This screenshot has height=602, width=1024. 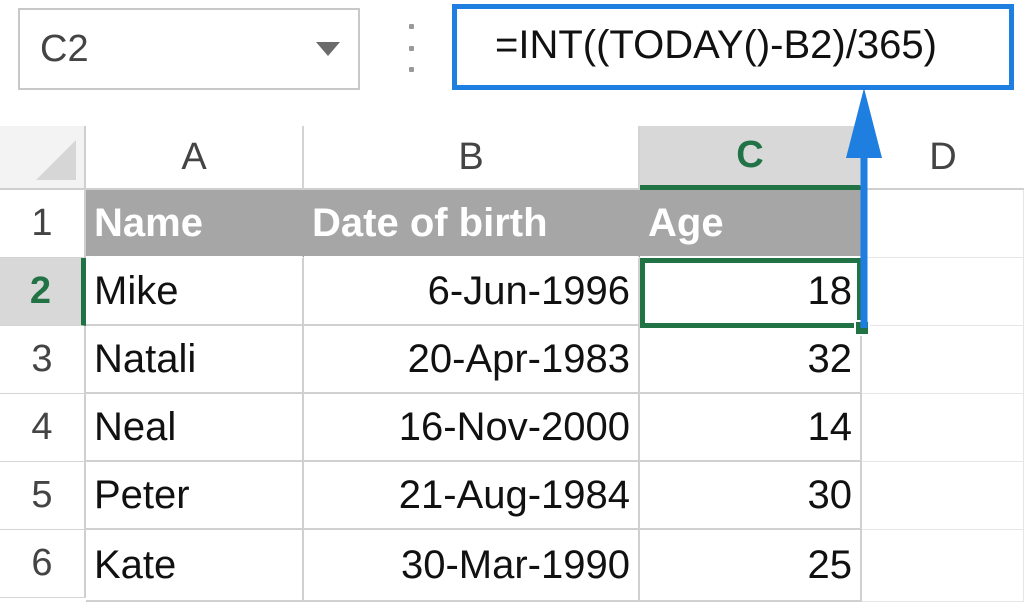 I want to click on cell-c2: 18, so click(x=751, y=292).